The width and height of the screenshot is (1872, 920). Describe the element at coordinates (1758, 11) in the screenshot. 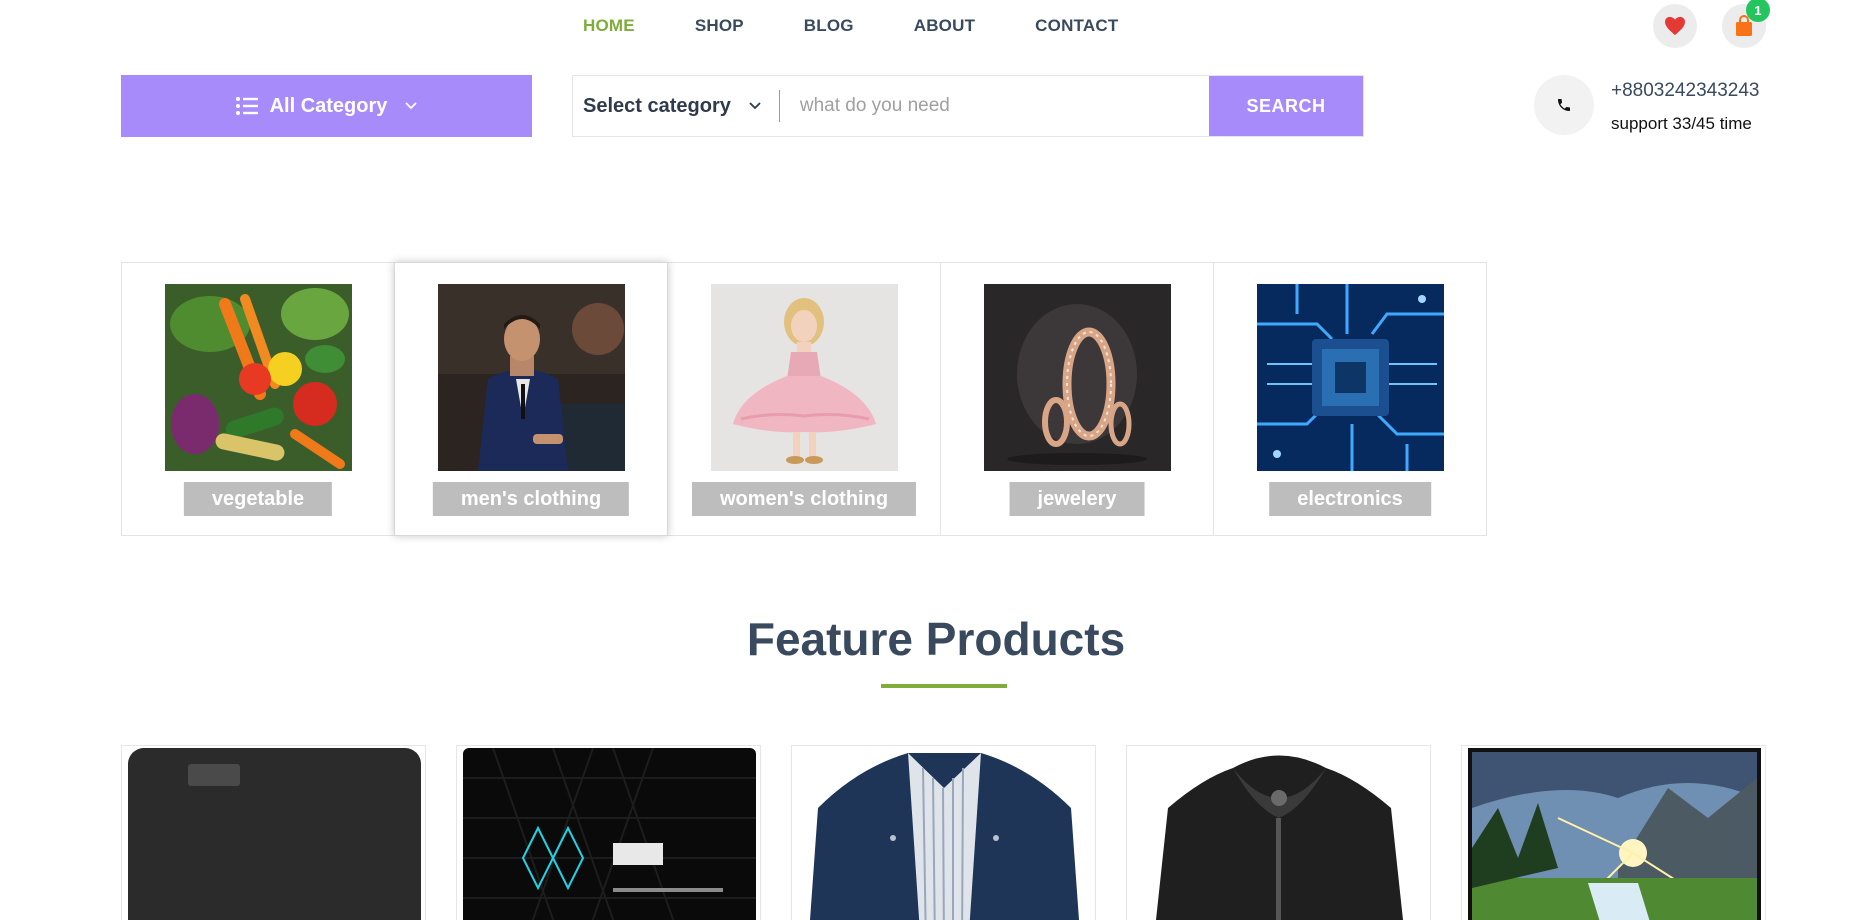

I see `cart-count-badge: 1` at that location.